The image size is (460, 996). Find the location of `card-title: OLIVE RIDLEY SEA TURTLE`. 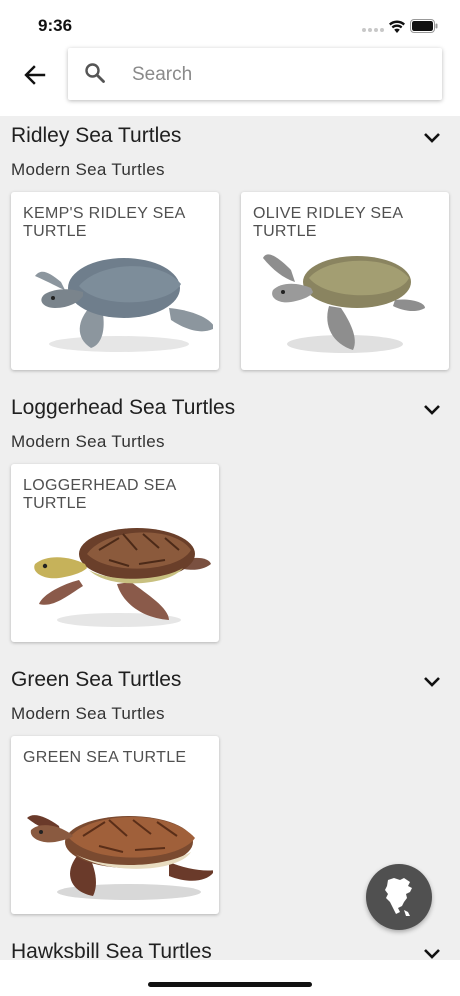

card-title: OLIVE RIDLEY SEA TURTLE is located at coordinates (328, 222).